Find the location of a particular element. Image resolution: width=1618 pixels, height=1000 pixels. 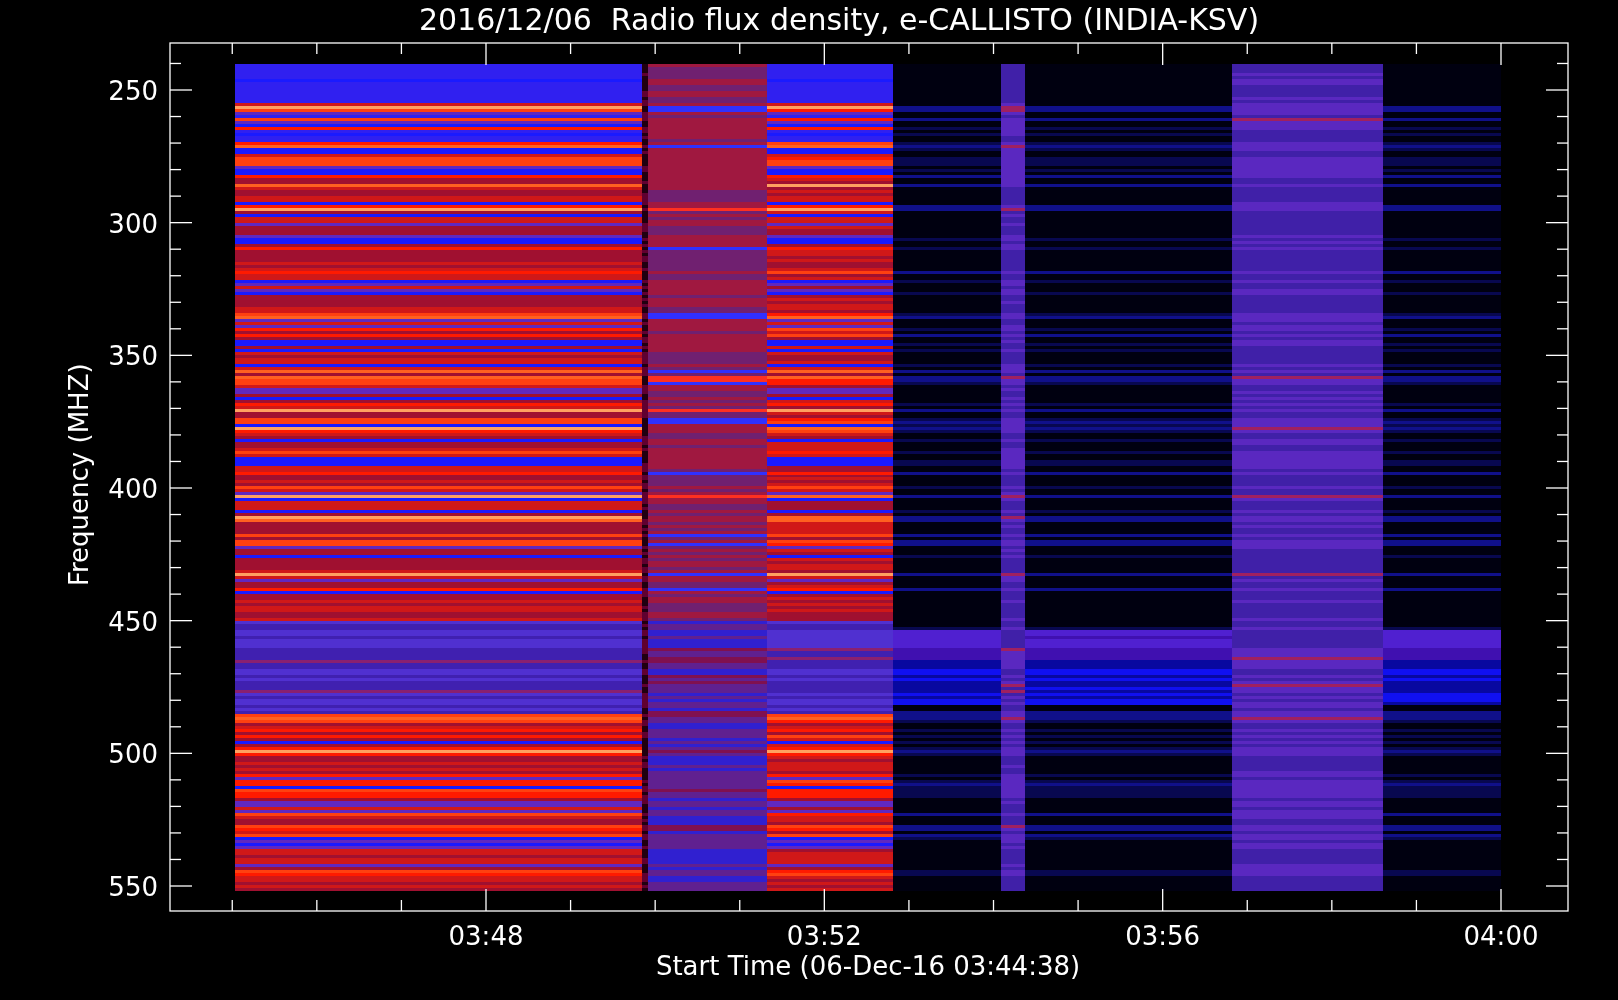

y-tick-label: 550 is located at coordinates (133, 887).